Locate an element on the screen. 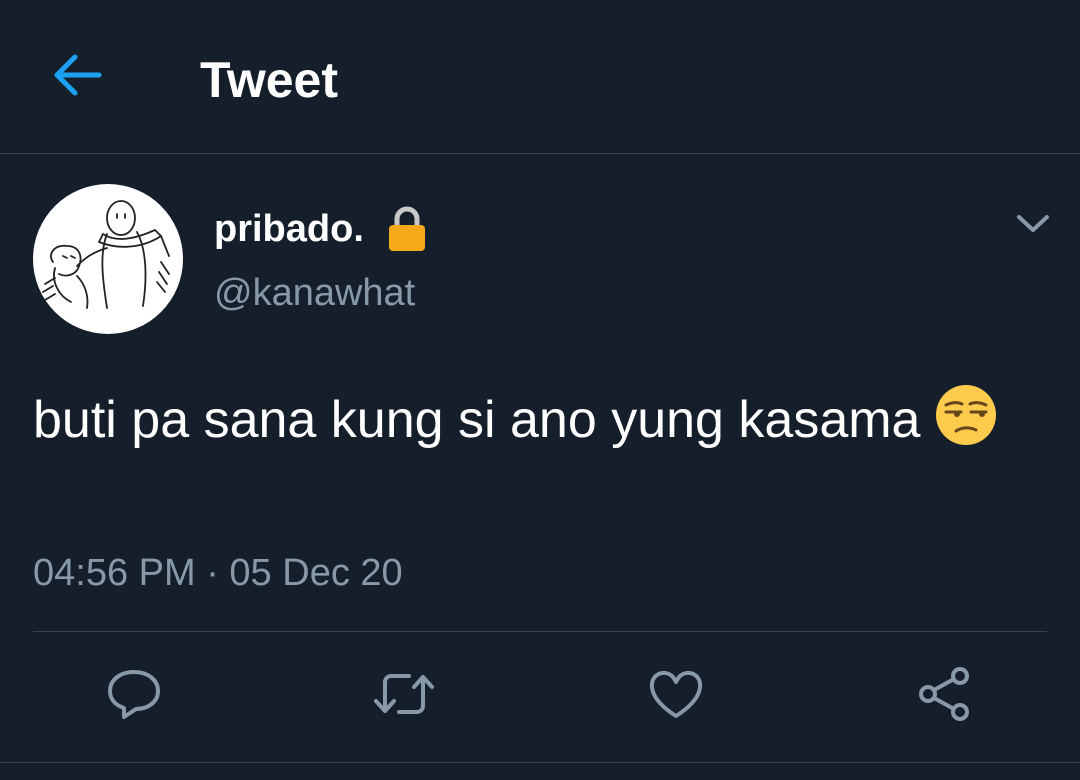  retweet-button is located at coordinates (404, 696).